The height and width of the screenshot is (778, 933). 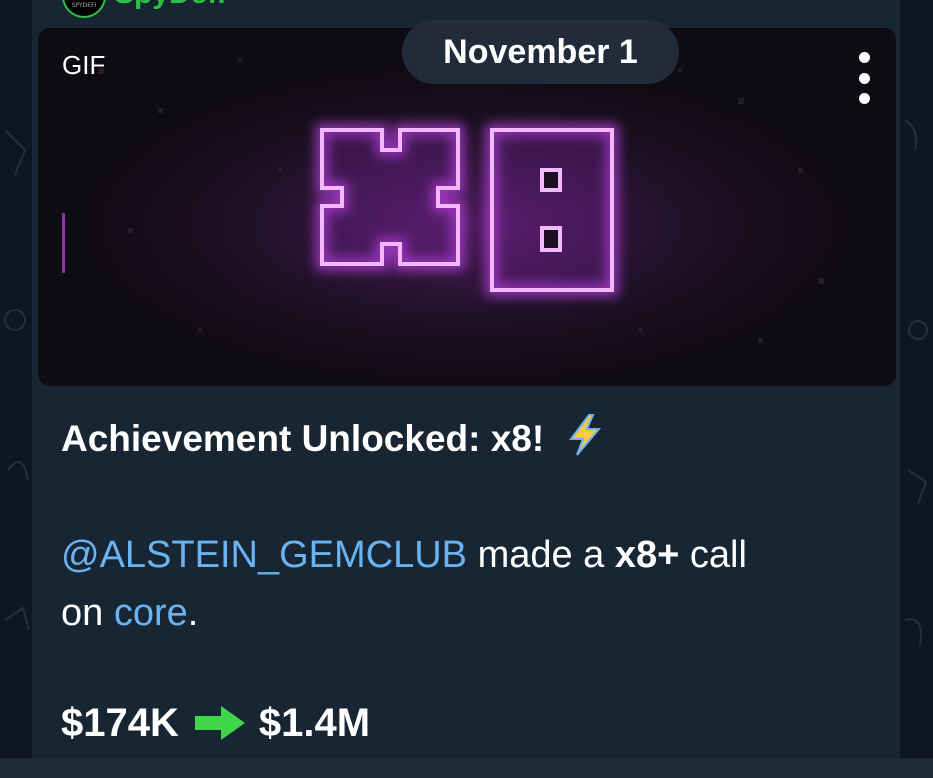 What do you see at coordinates (466, 768) in the screenshot?
I see `bottom-bar` at bounding box center [466, 768].